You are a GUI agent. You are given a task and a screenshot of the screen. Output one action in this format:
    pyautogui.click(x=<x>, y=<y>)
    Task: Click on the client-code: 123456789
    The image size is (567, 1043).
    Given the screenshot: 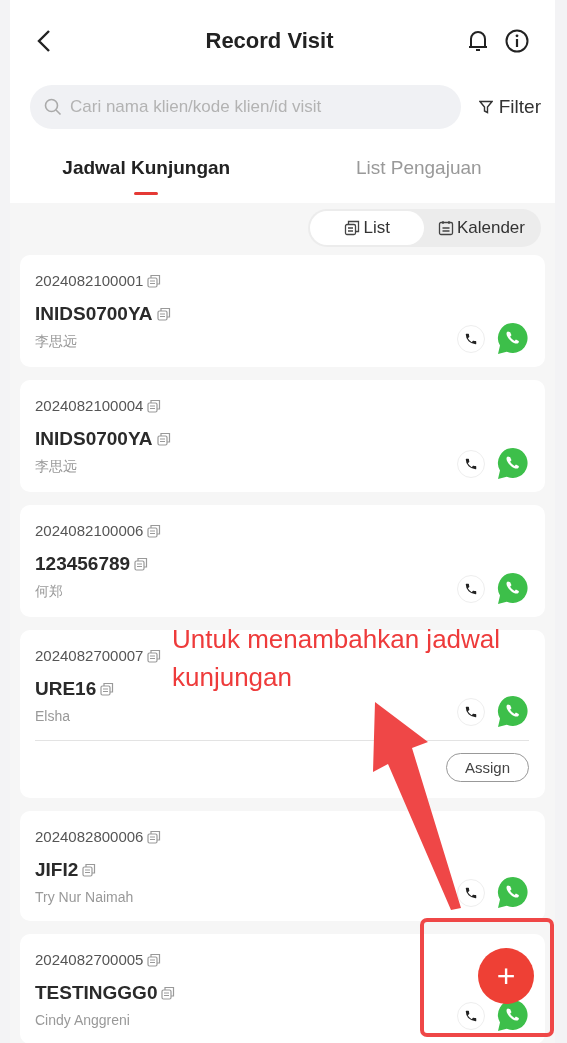 What is the action you would take?
    pyautogui.click(x=83, y=564)
    